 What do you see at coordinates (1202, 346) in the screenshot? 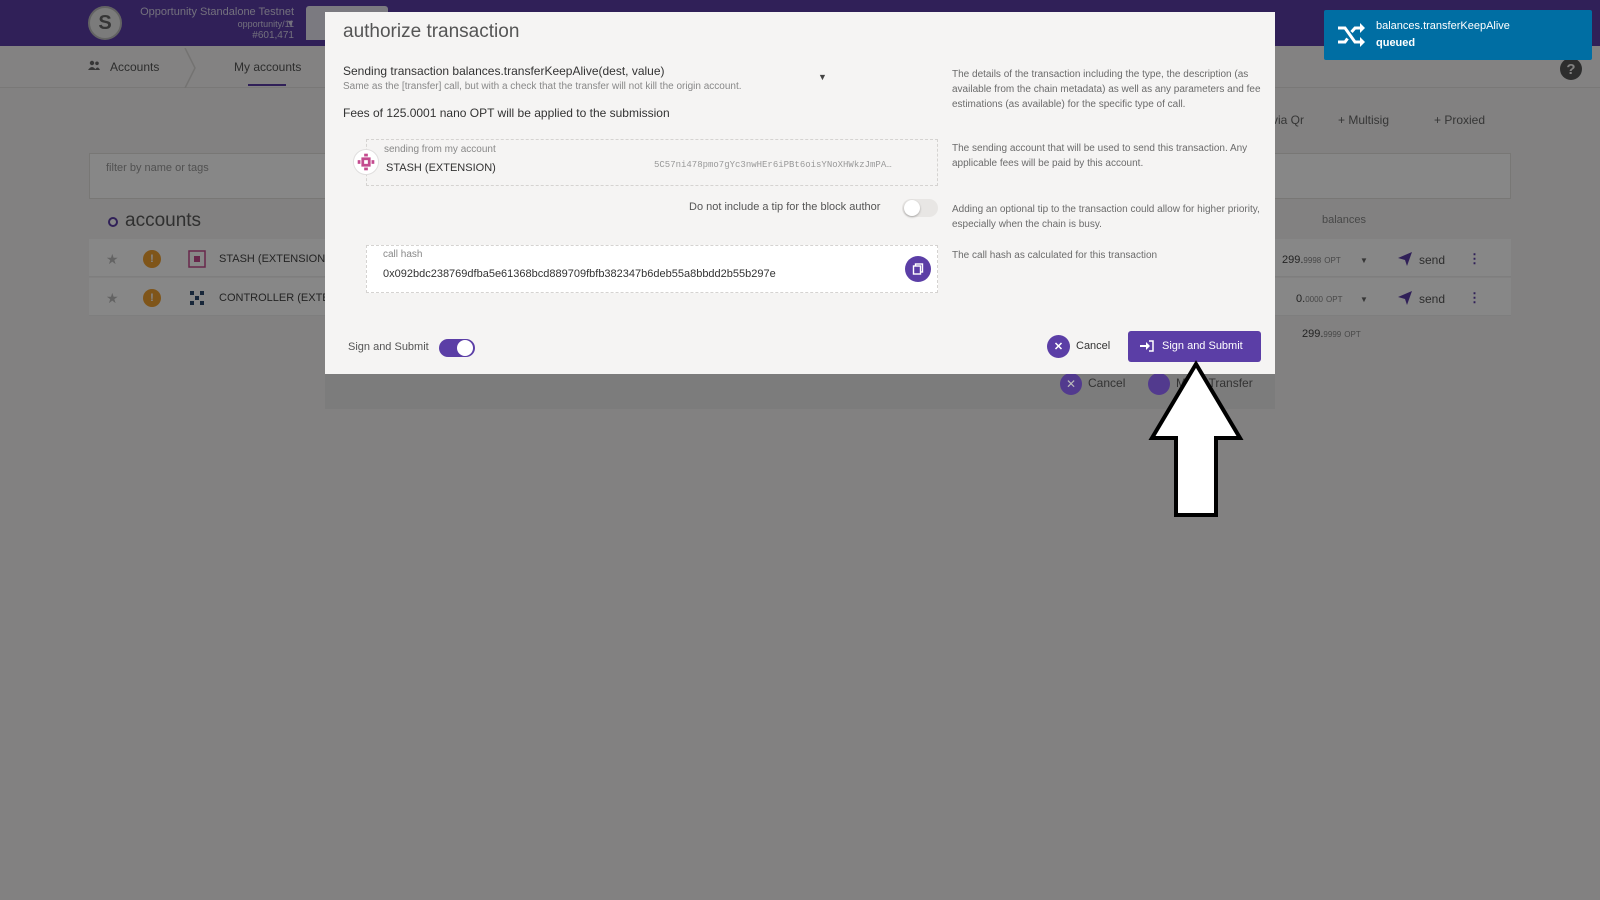
I see `sign-and-submit-label: Sign and Submit` at bounding box center [1202, 346].